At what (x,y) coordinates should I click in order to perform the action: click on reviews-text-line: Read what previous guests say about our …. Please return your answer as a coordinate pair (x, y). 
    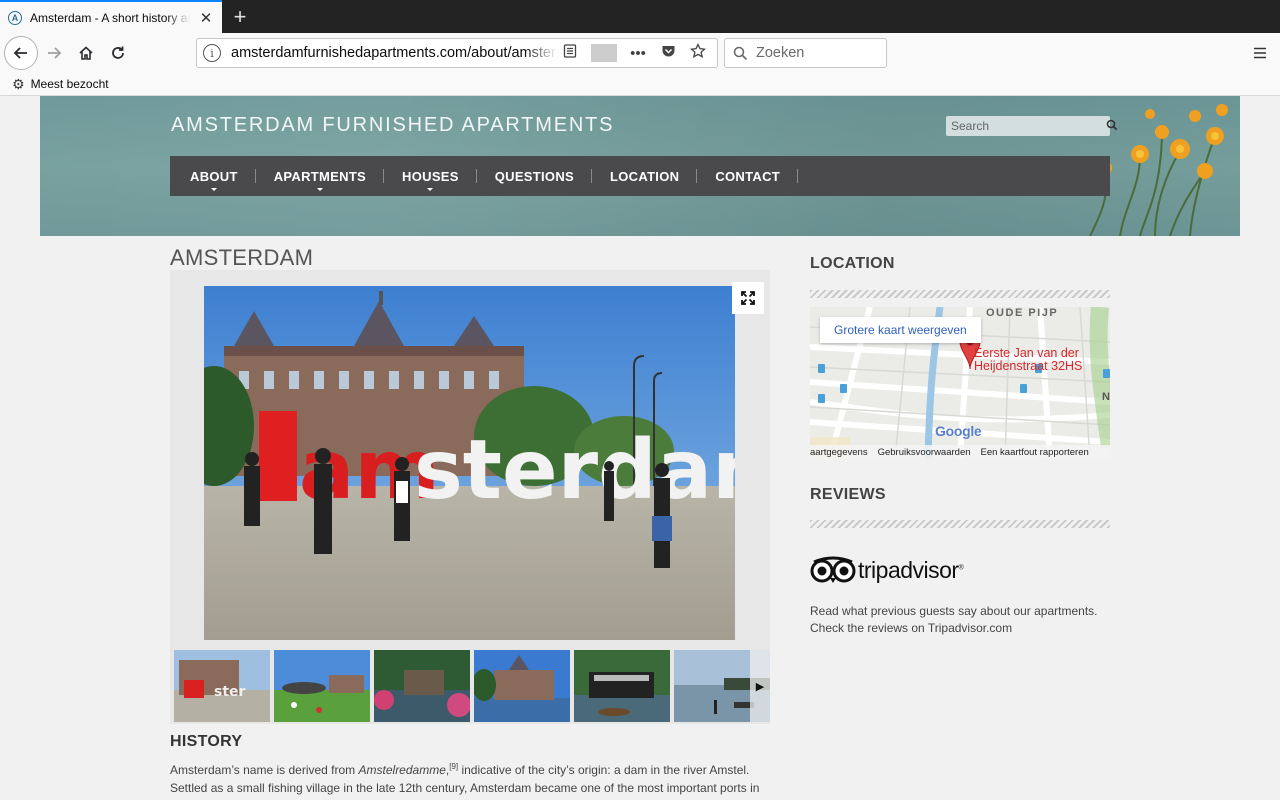
    Looking at the image, I should click on (954, 611).